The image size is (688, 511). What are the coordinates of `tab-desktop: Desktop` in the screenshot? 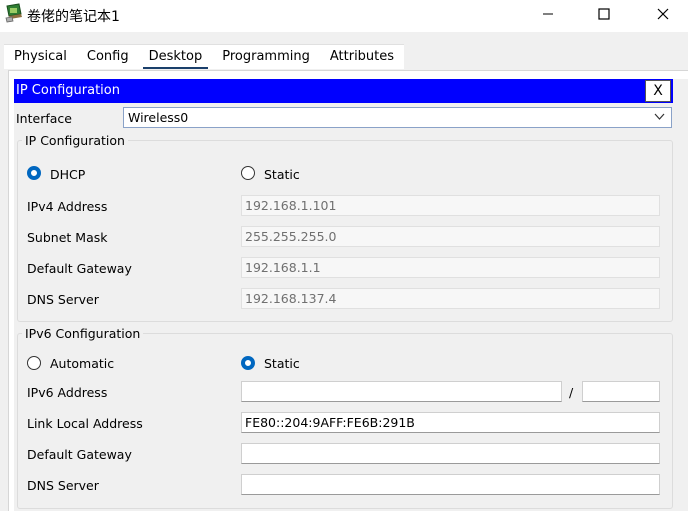 It's located at (176, 57).